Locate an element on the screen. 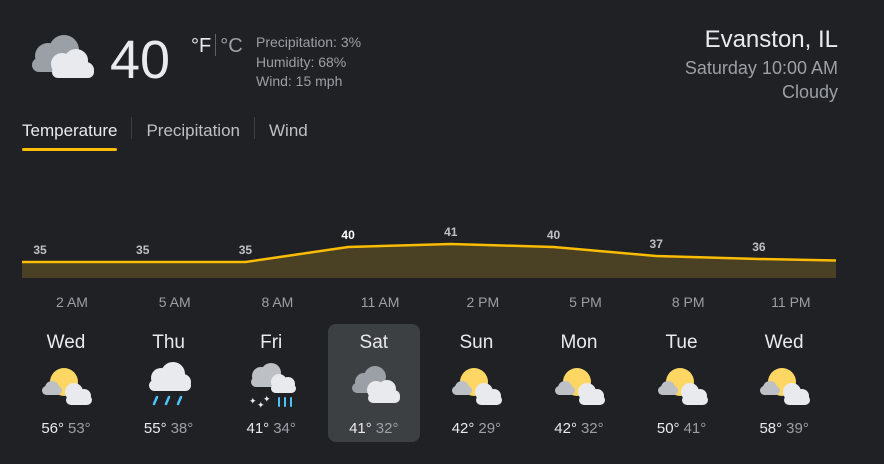 This screenshot has height=464, width=884. hourly-time-label: 8 PM is located at coordinates (688, 302).